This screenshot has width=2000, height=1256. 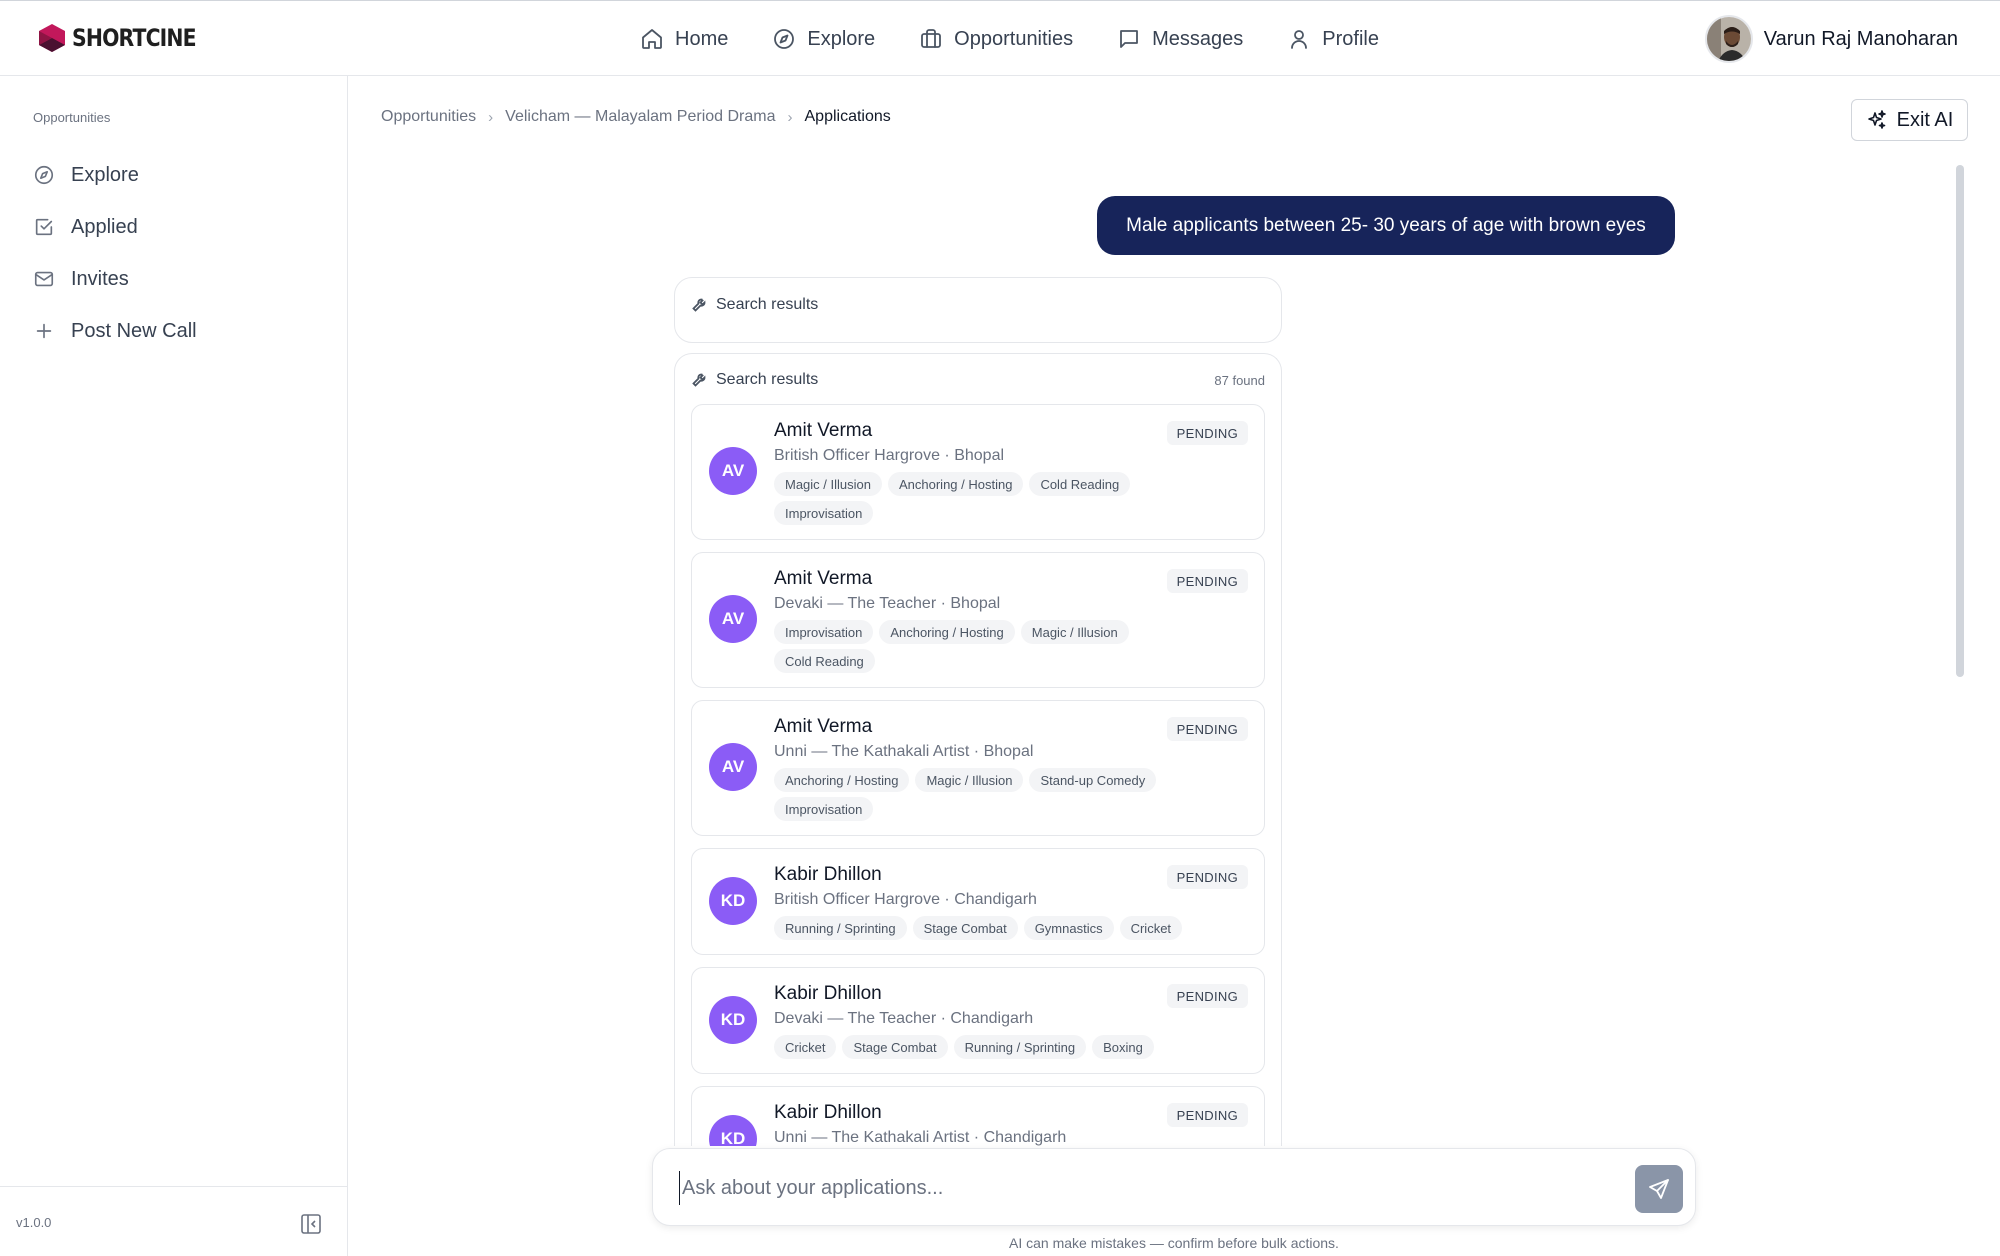 I want to click on nav-item-opportunities: Opportunities, so click(x=996, y=39).